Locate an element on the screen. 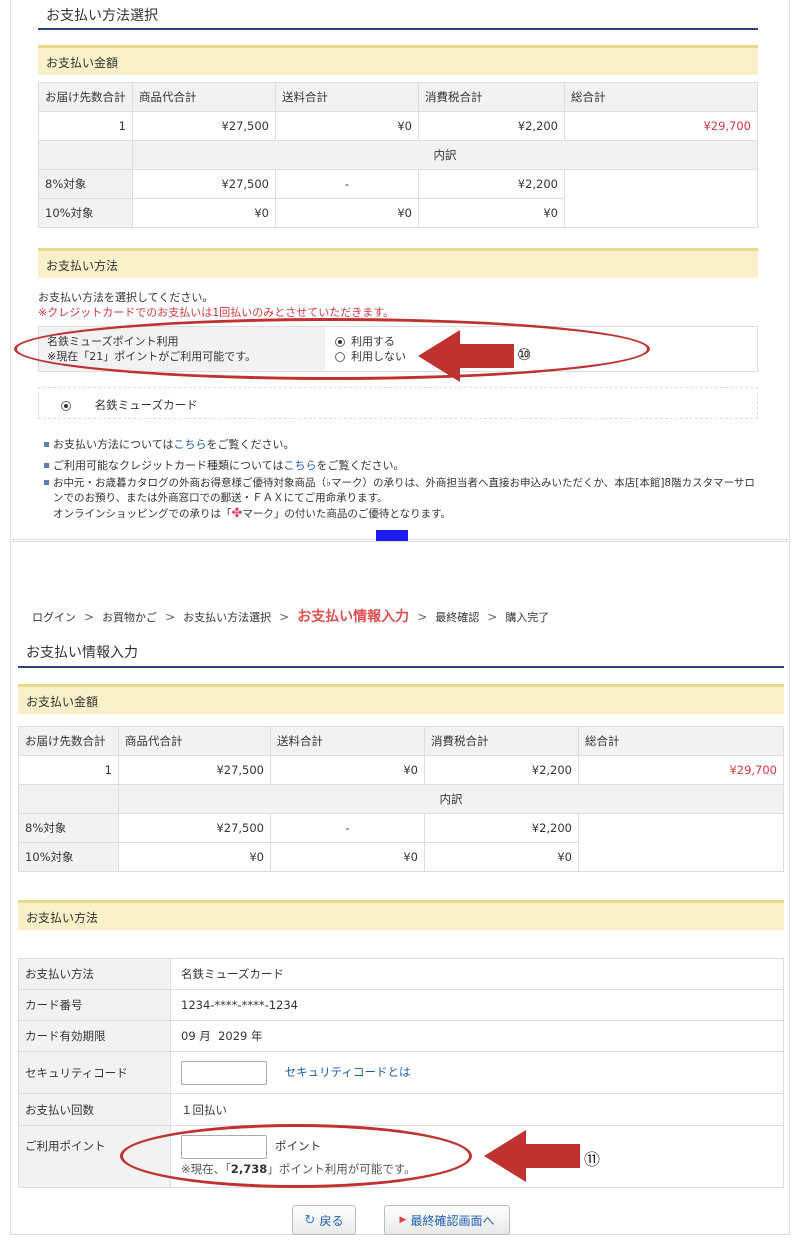 This screenshot has height=1240, width=800. payment-methods-link: こちら is located at coordinates (189, 444).